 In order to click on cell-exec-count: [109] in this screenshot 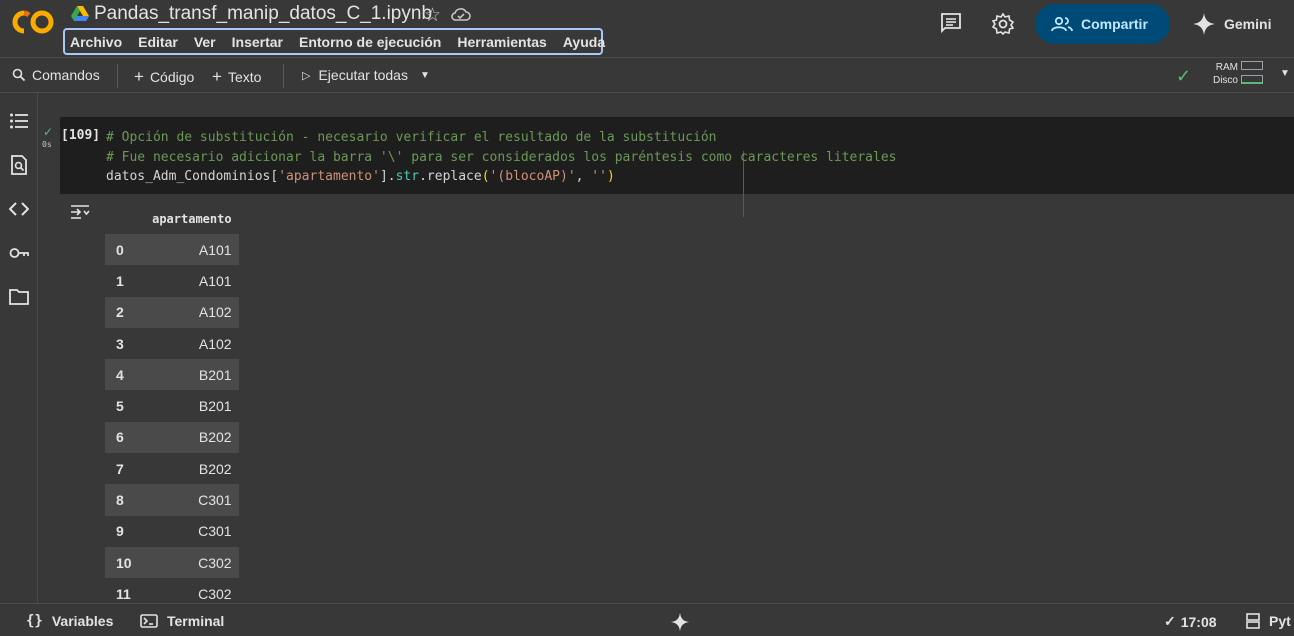, I will do `click(80, 135)`.